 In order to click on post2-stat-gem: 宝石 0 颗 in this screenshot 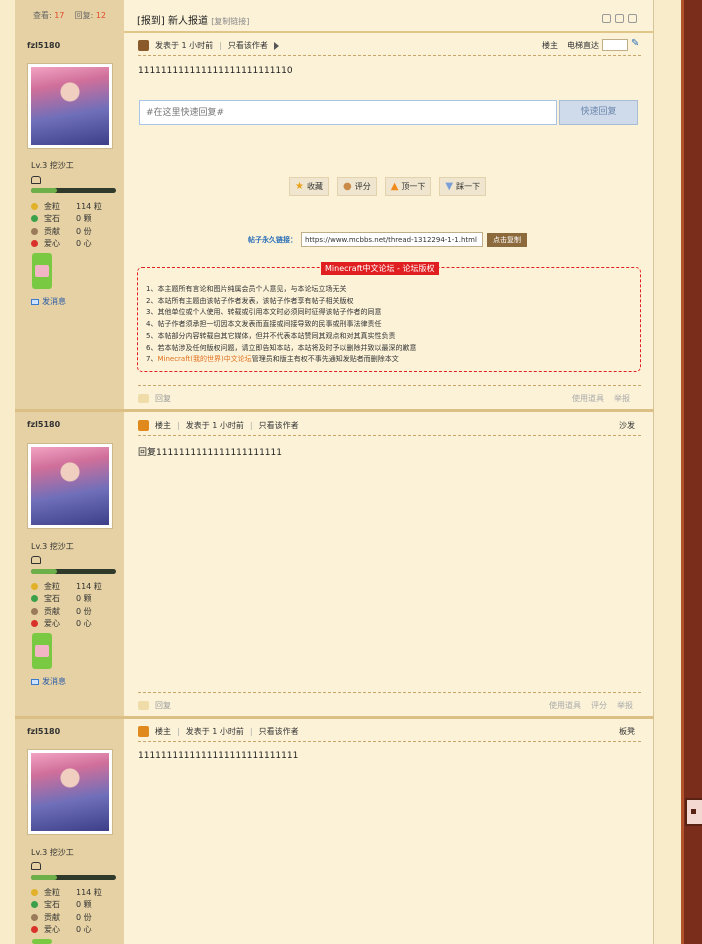, I will do `click(61, 598)`.